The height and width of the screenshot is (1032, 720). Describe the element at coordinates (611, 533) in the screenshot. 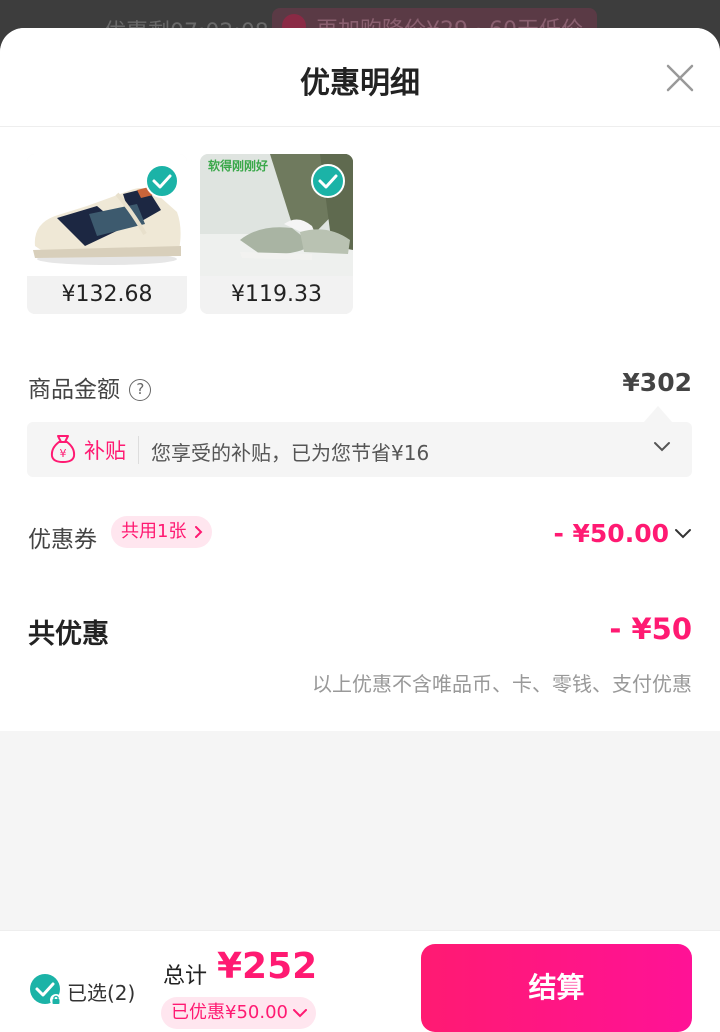

I see `coupon-amount: - ¥50.00` at that location.